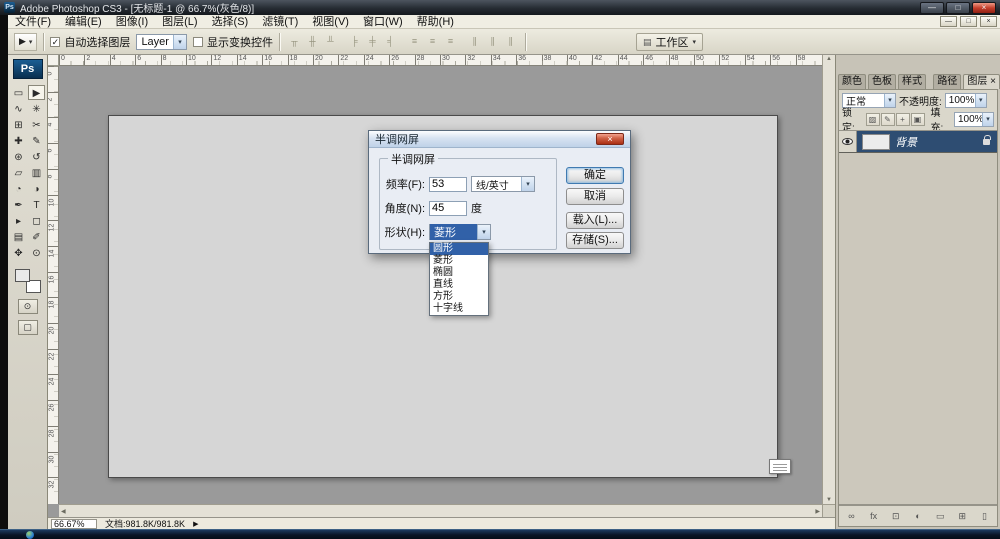 The width and height of the screenshot is (1000, 539). What do you see at coordinates (55, 41) in the screenshot?
I see `auto-select-checkbox: ✓` at bounding box center [55, 41].